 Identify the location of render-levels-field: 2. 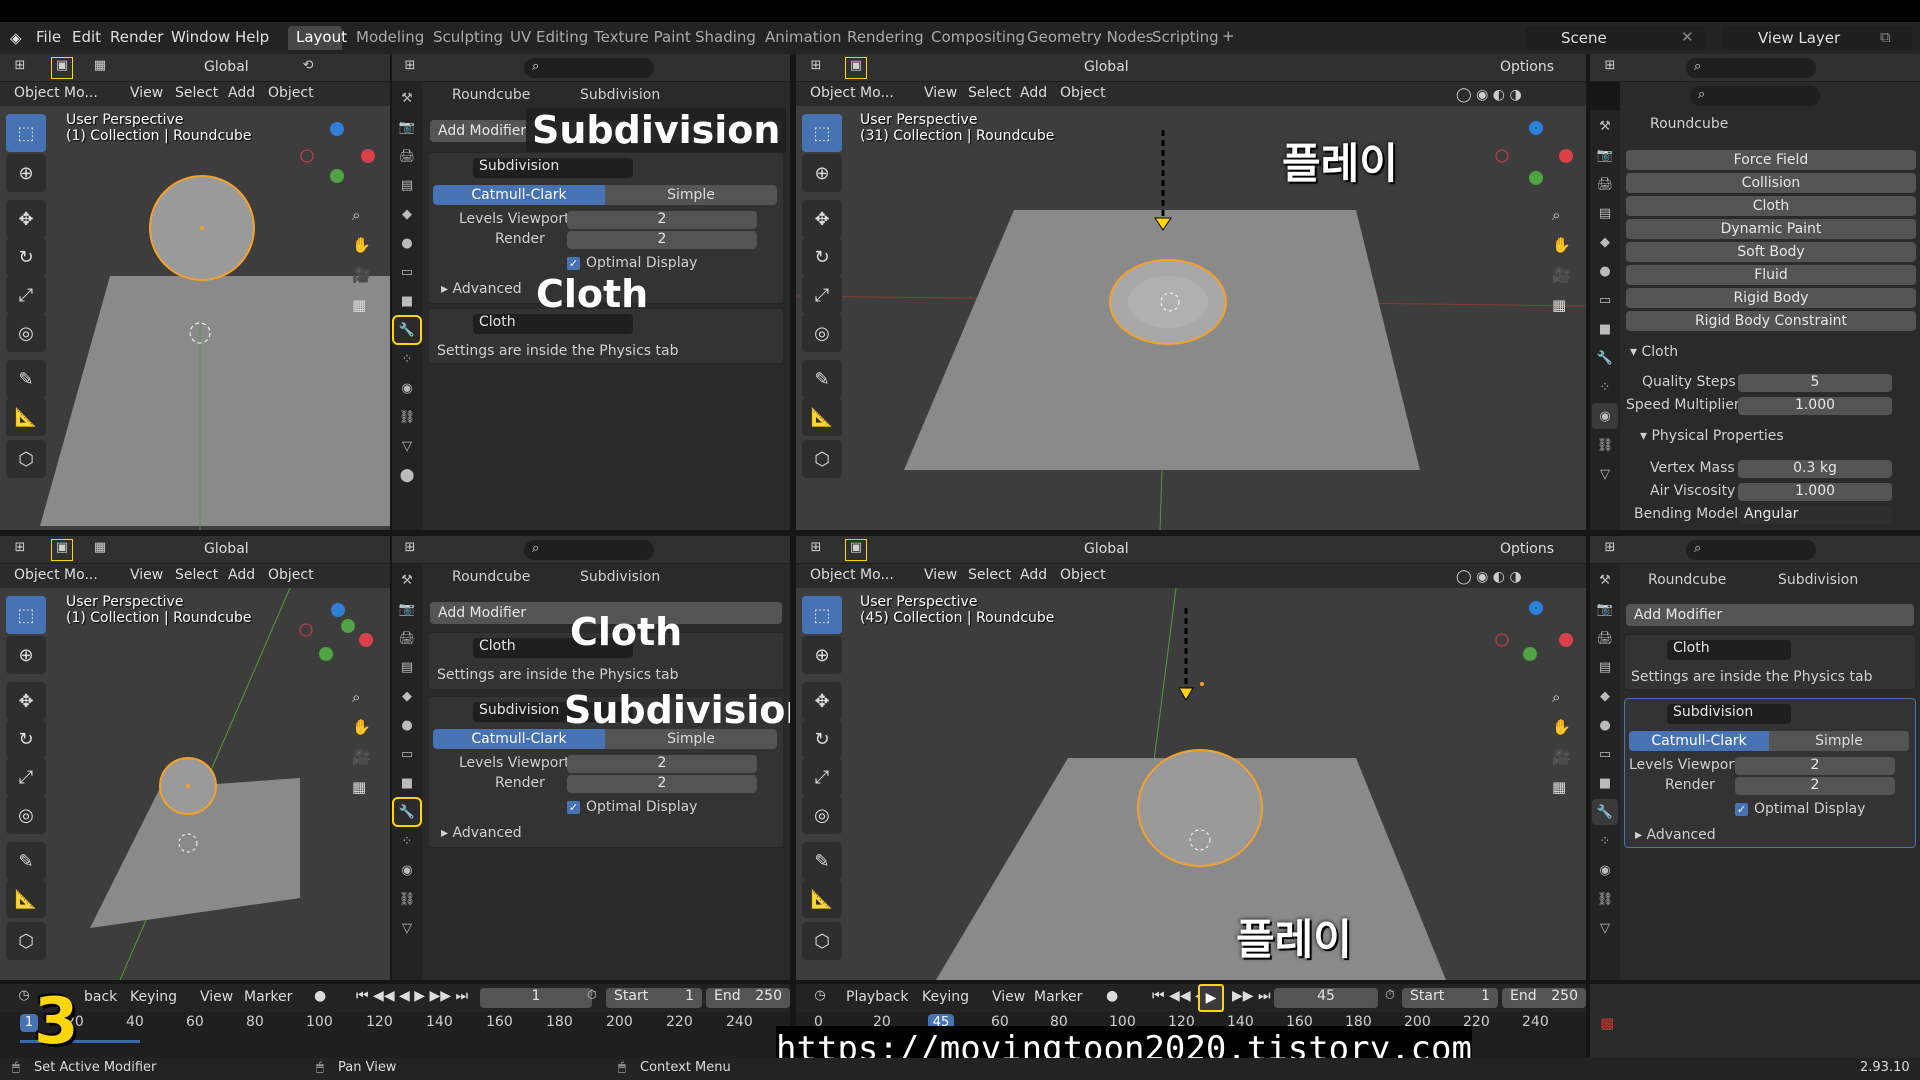
(1815, 786).